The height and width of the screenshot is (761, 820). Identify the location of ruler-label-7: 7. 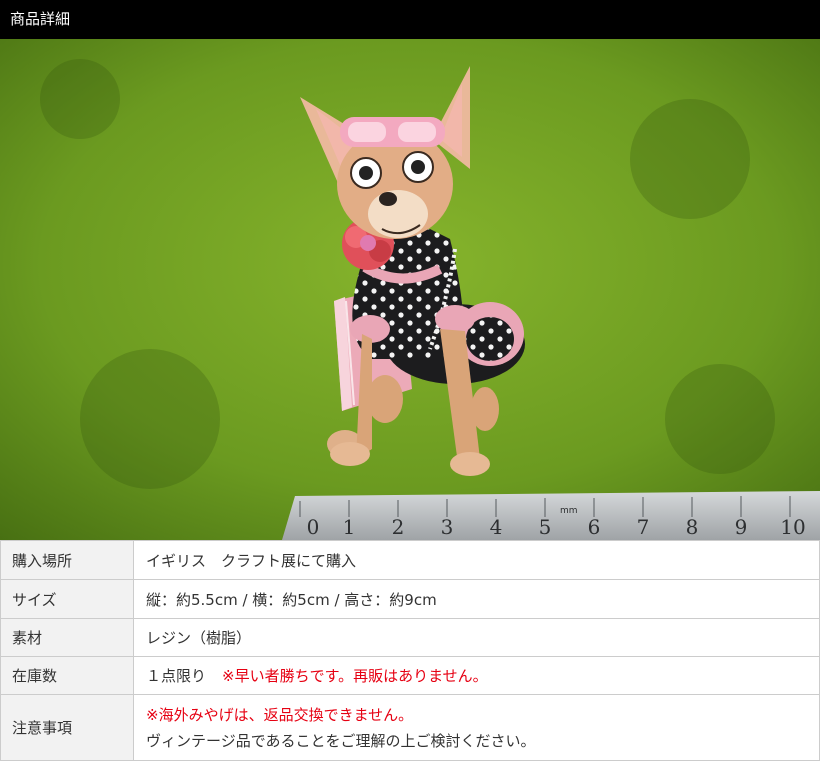
(643, 527).